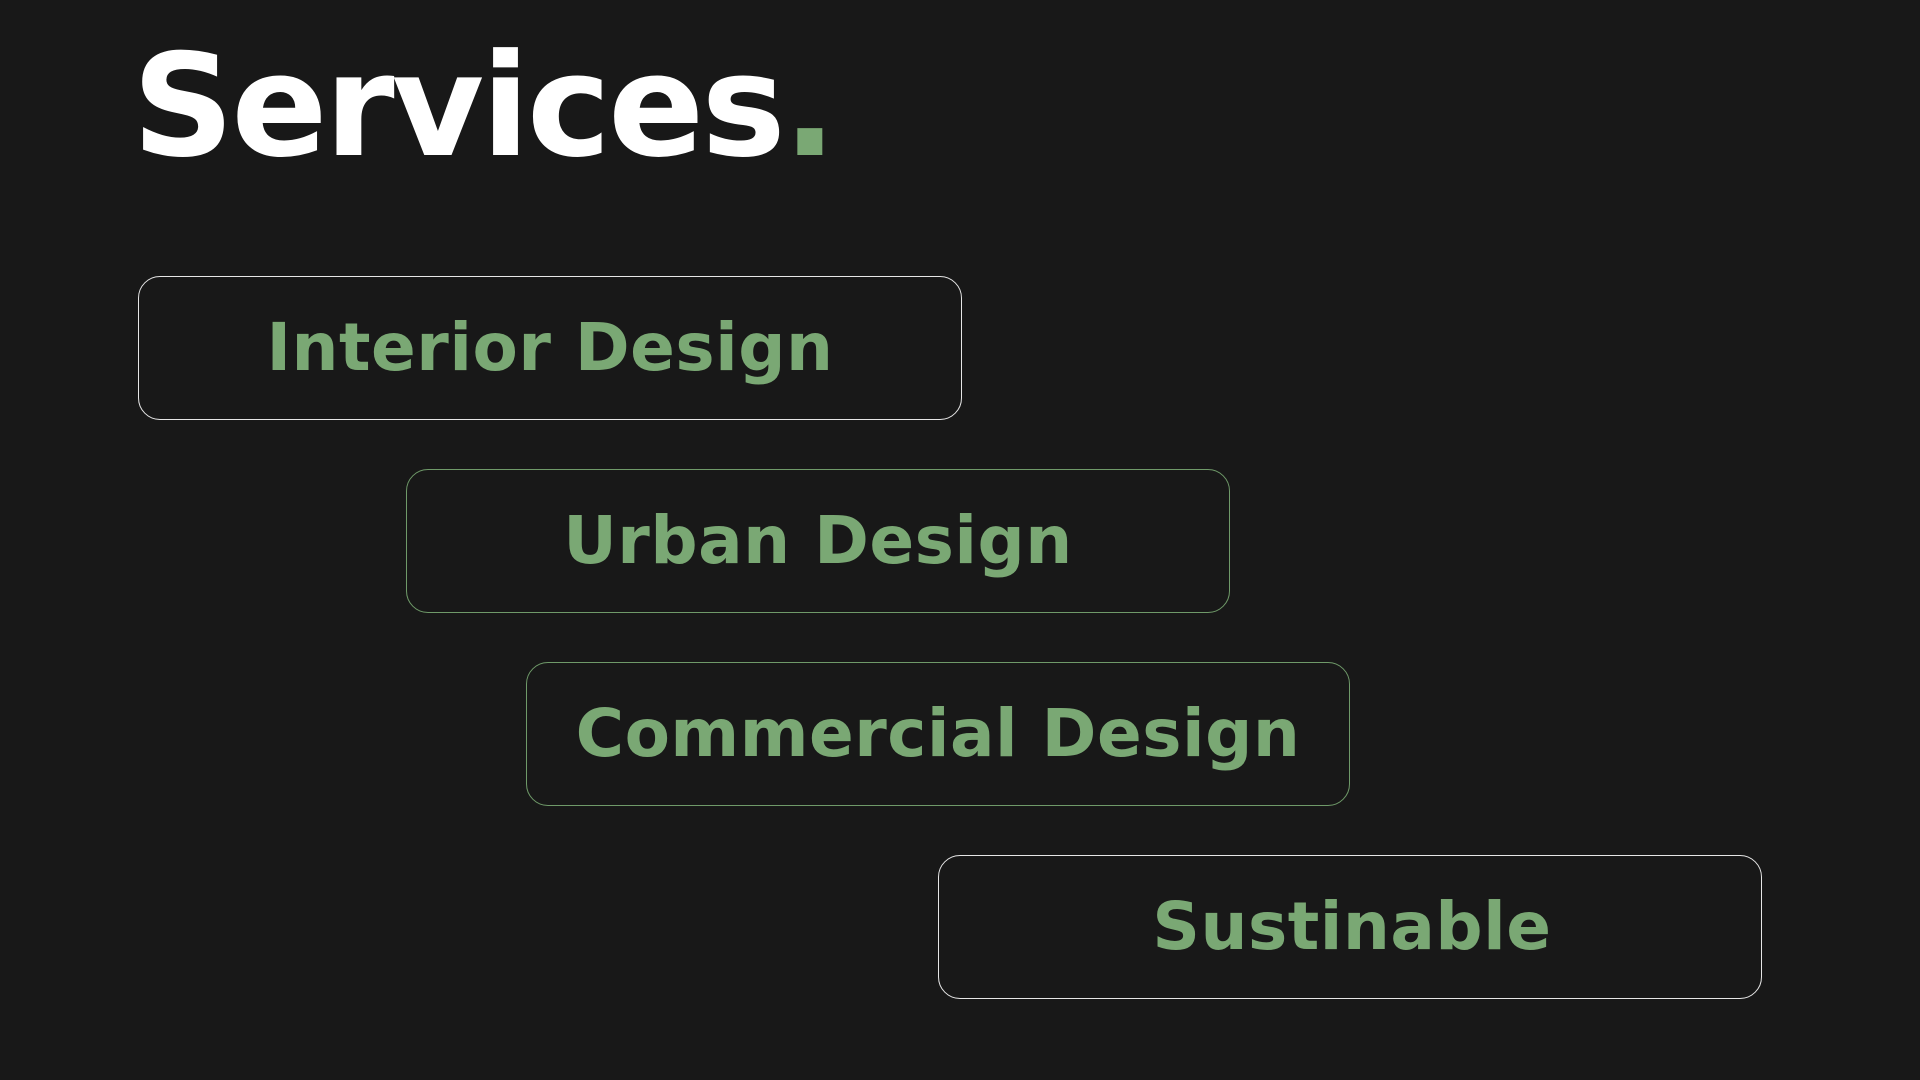 The width and height of the screenshot is (1920, 1080). I want to click on service-label-sustinable: Sustinable, so click(1352, 926).